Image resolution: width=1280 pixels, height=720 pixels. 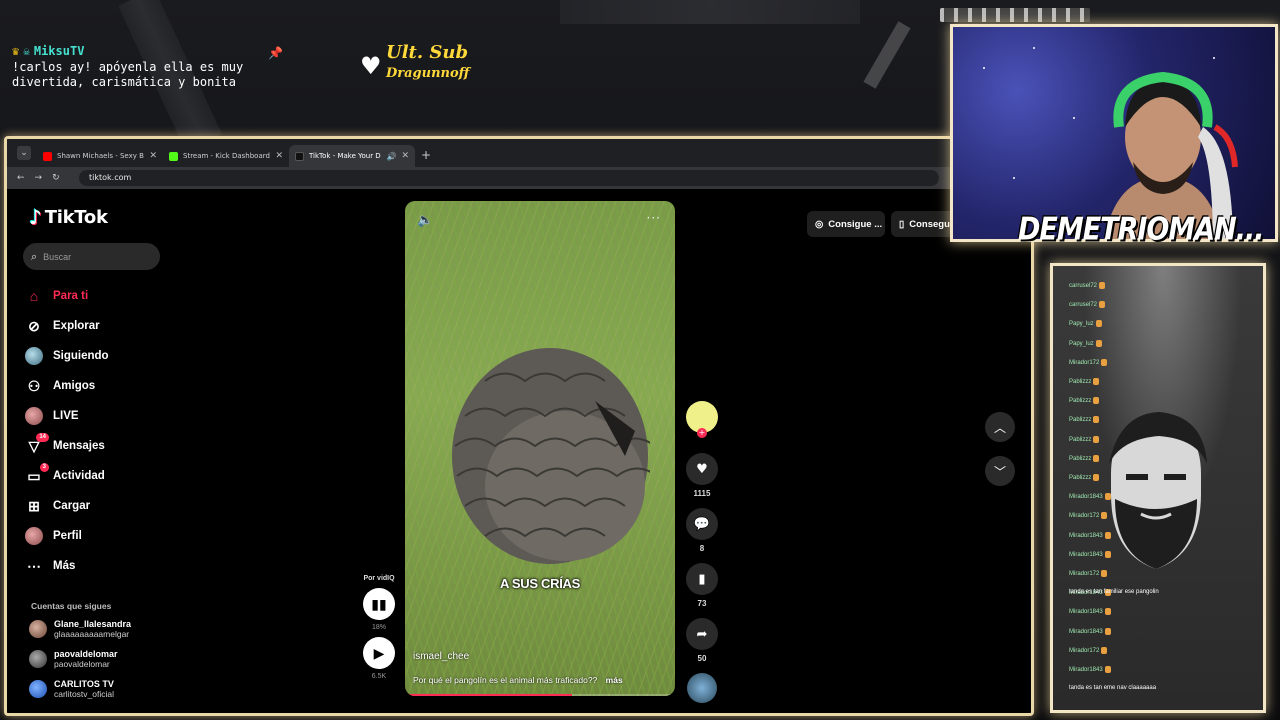 I want to click on share-count: 50, so click(x=702, y=658).